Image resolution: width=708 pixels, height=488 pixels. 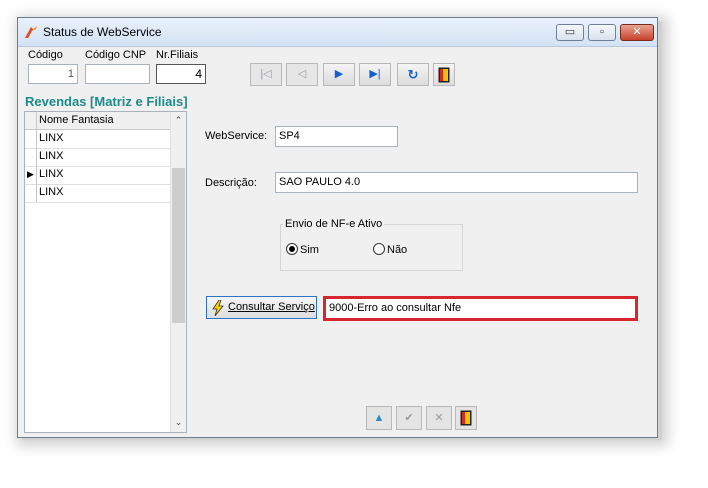 What do you see at coordinates (309, 250) in the screenshot?
I see `sim-label: Sim` at bounding box center [309, 250].